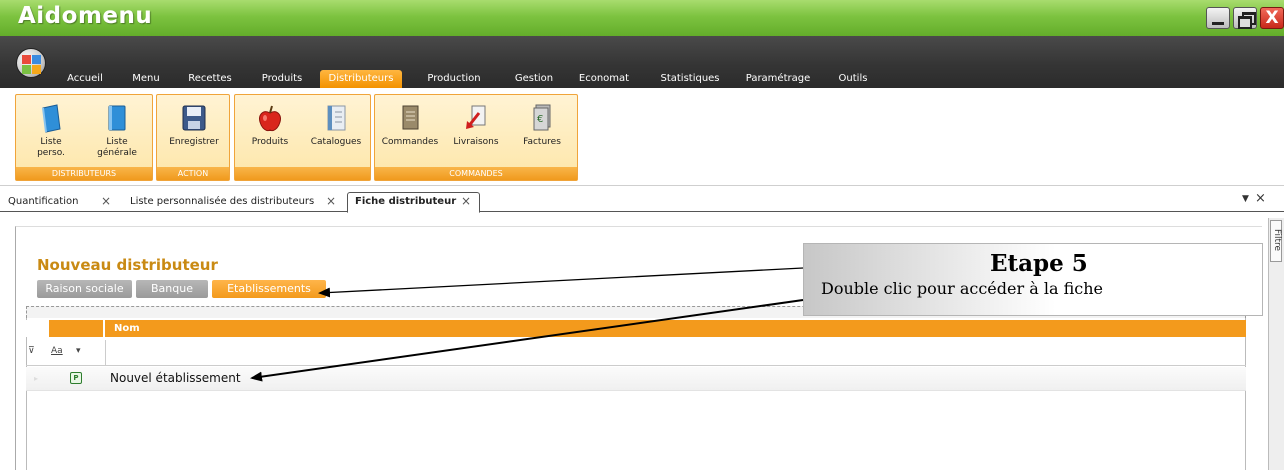  I want to click on liste-generale-button: Liste générale, so click(117, 131).